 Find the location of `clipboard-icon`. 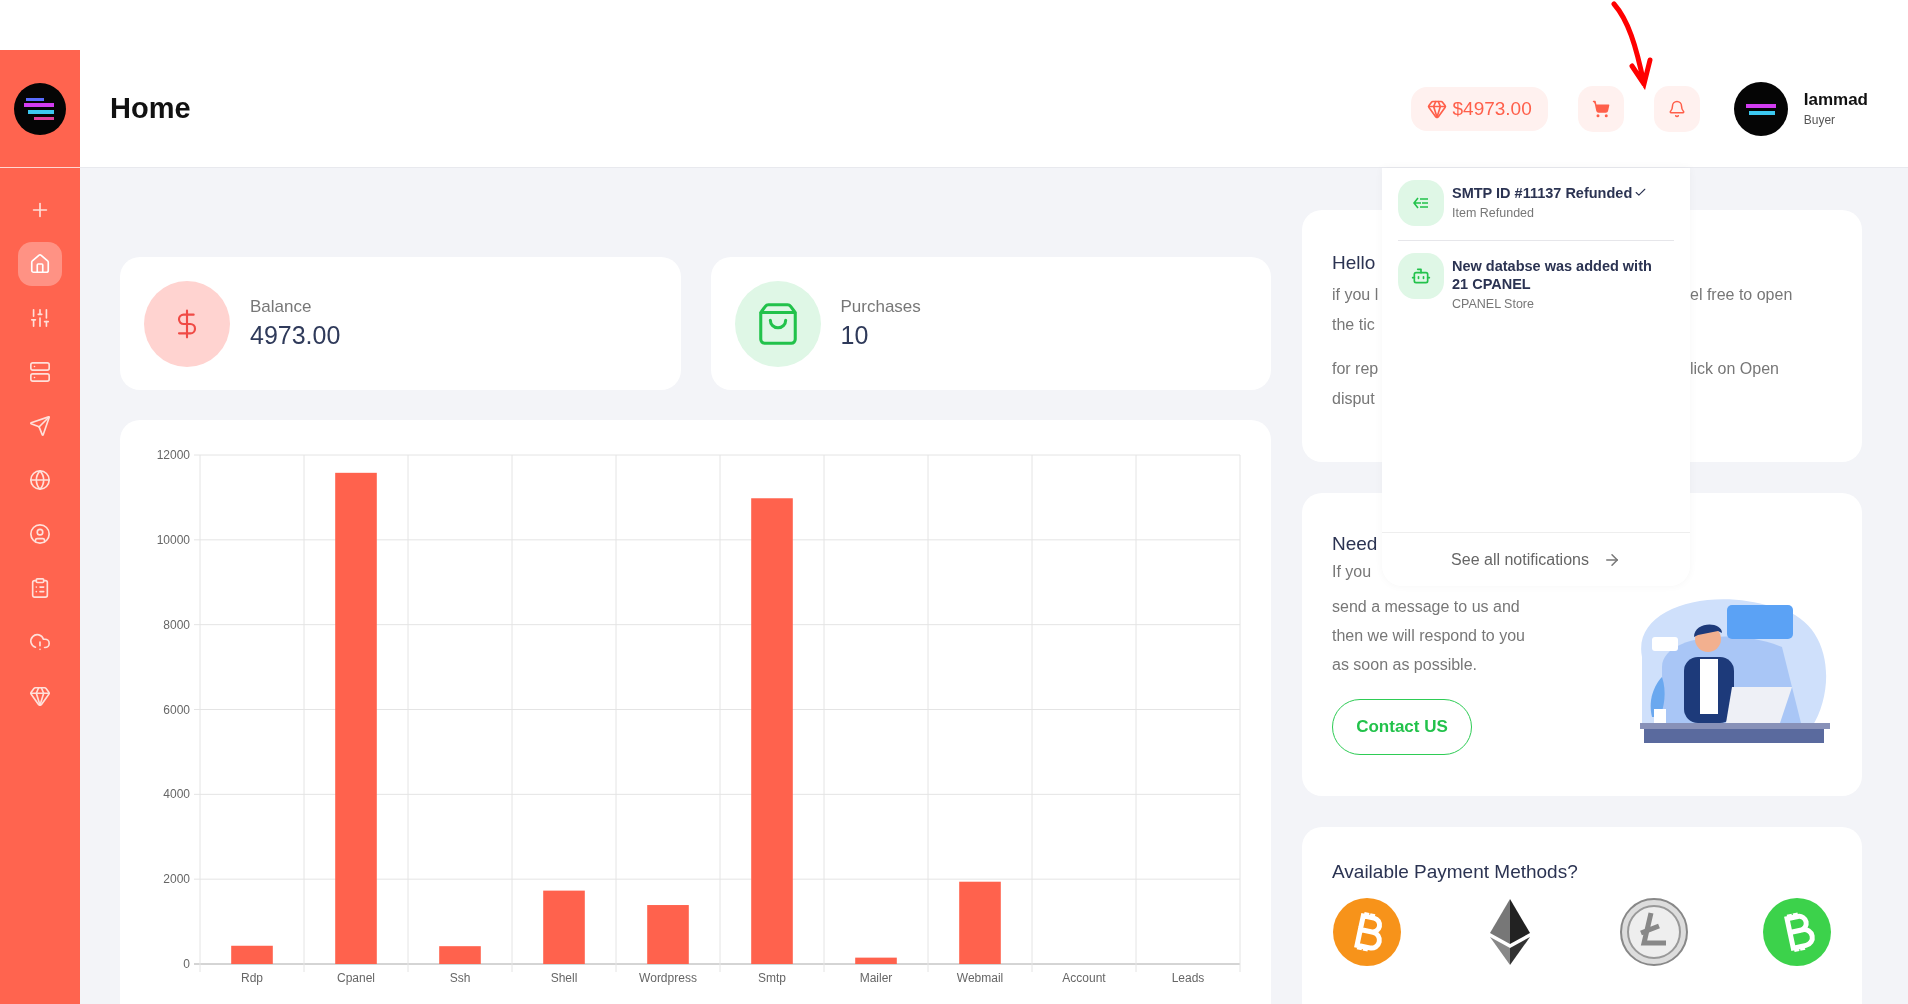

clipboard-icon is located at coordinates (40, 588).